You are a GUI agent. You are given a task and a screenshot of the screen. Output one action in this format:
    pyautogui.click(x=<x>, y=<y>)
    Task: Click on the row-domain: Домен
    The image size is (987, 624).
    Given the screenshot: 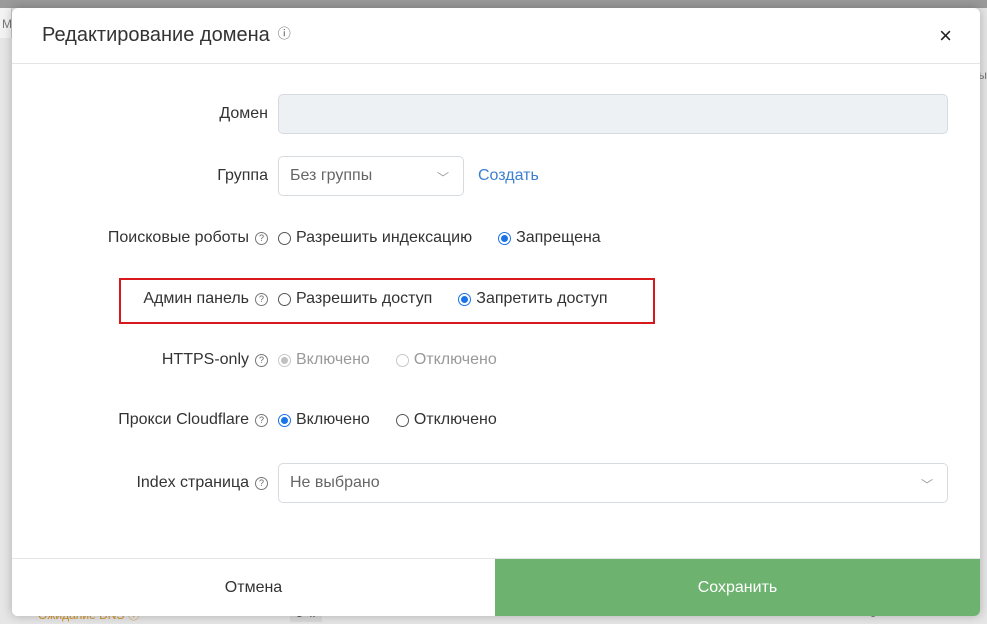 What is the action you would take?
    pyautogui.click(x=496, y=114)
    